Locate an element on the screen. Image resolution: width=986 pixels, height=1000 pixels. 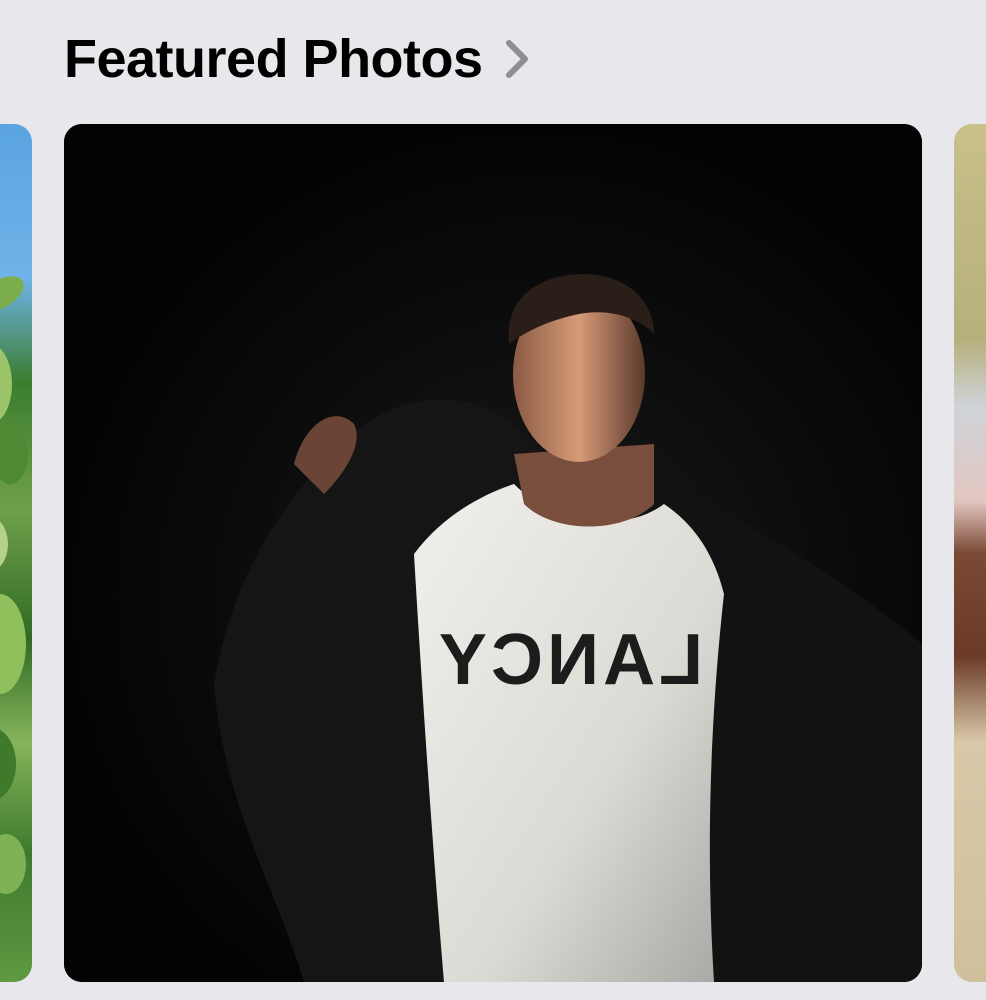
shirt-lettering: LANCY is located at coordinates (569, 660).